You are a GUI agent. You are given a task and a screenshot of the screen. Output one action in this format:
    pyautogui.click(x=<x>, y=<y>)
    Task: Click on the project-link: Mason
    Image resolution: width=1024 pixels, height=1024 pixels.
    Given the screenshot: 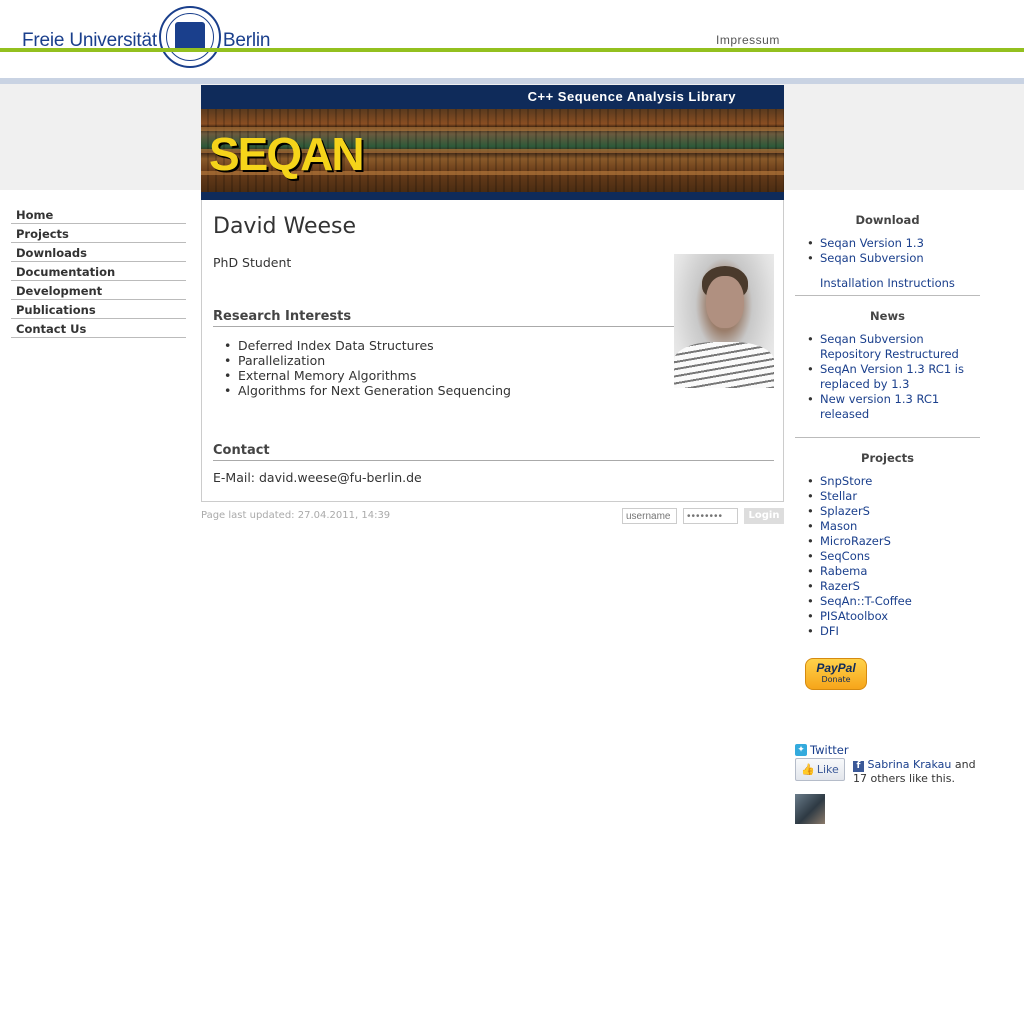 What is the action you would take?
    pyautogui.click(x=838, y=526)
    